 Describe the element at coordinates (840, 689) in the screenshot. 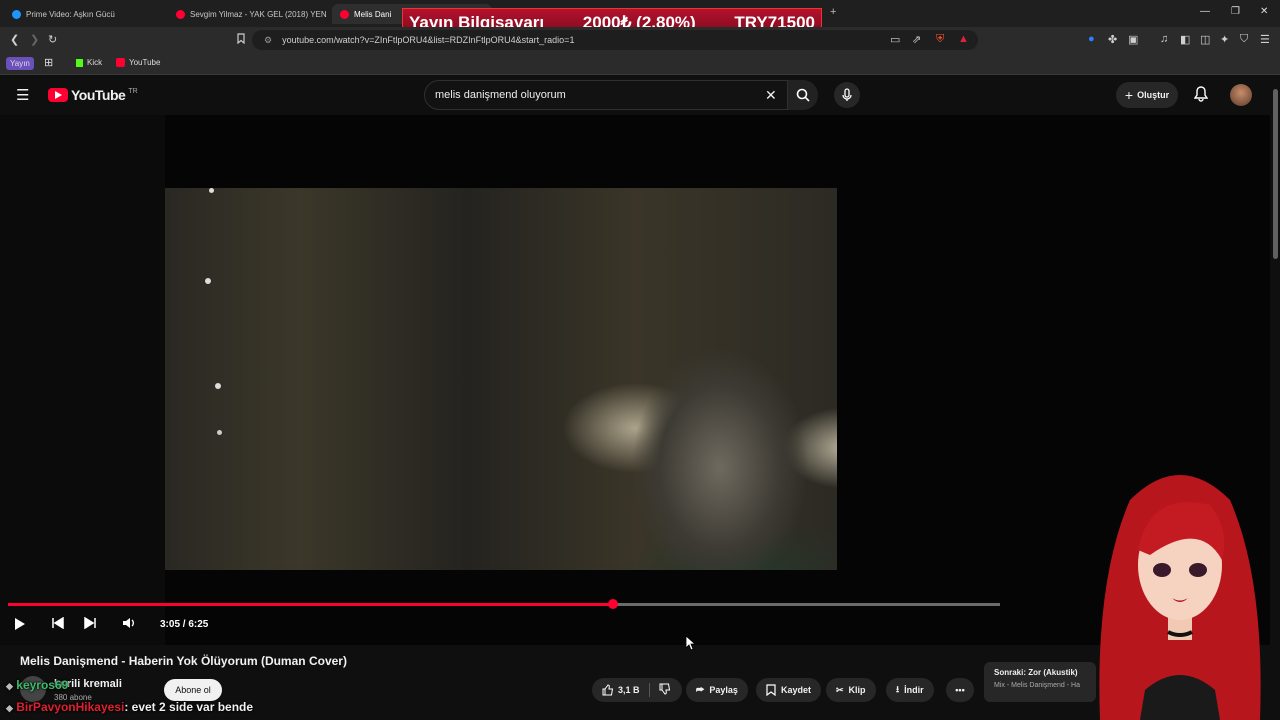

I see `scissors-icon: ✂` at that location.